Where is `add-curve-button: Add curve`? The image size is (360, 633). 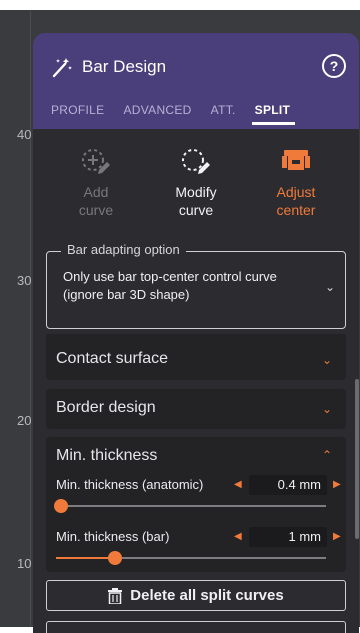
add-curve-button: Add curve is located at coordinates (96, 181).